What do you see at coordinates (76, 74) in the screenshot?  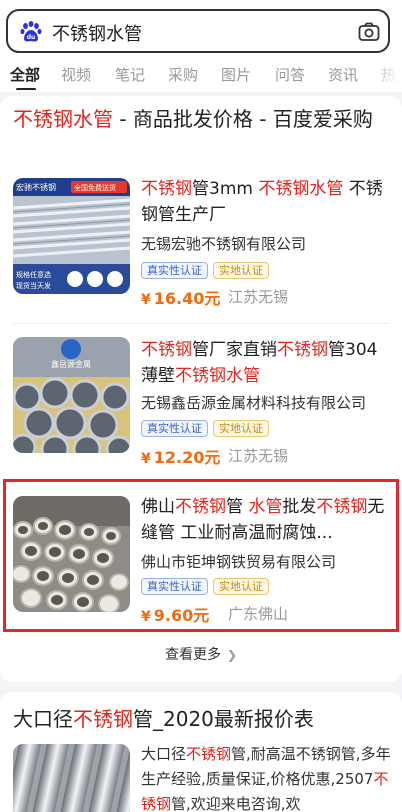 I see `tab-video: 视频` at bounding box center [76, 74].